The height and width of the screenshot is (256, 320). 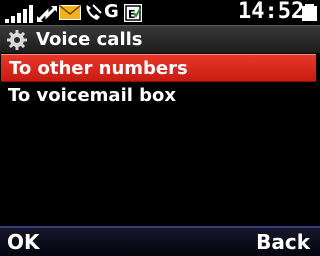 What do you see at coordinates (89, 39) in the screenshot?
I see `page-title: Voice calls` at bounding box center [89, 39].